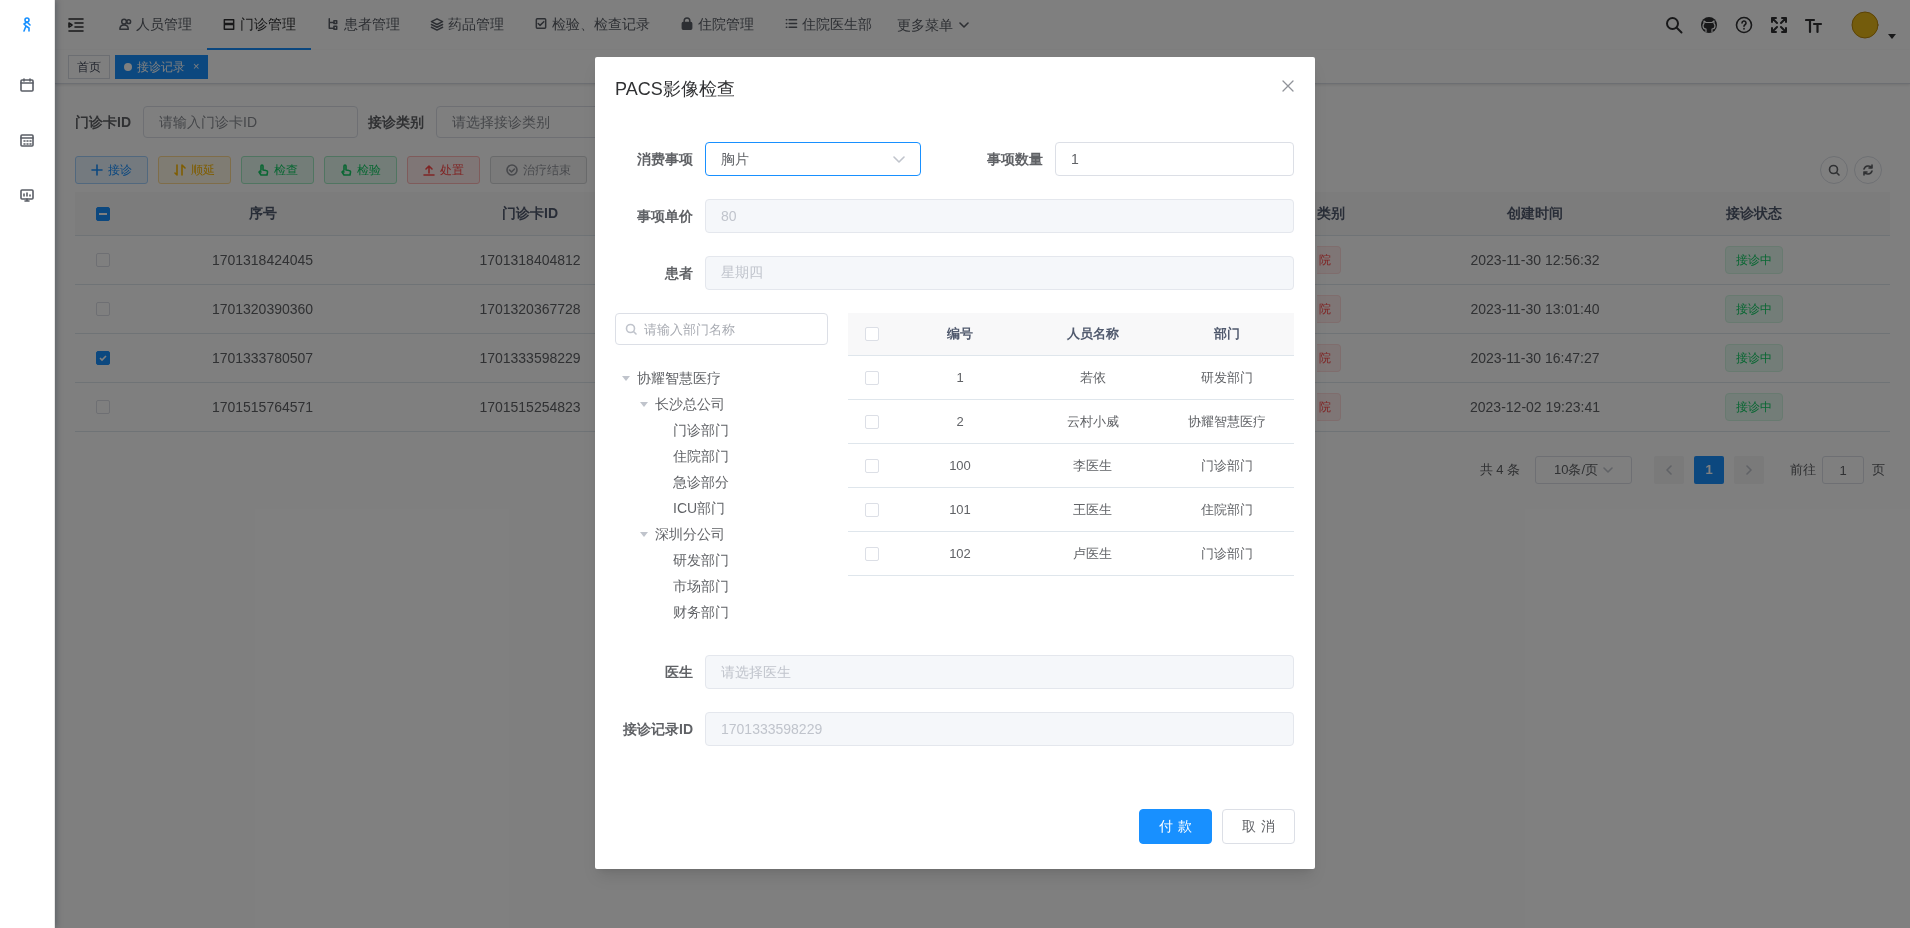 The height and width of the screenshot is (928, 1910). I want to click on nav-tab: 住院管理, so click(717, 25).